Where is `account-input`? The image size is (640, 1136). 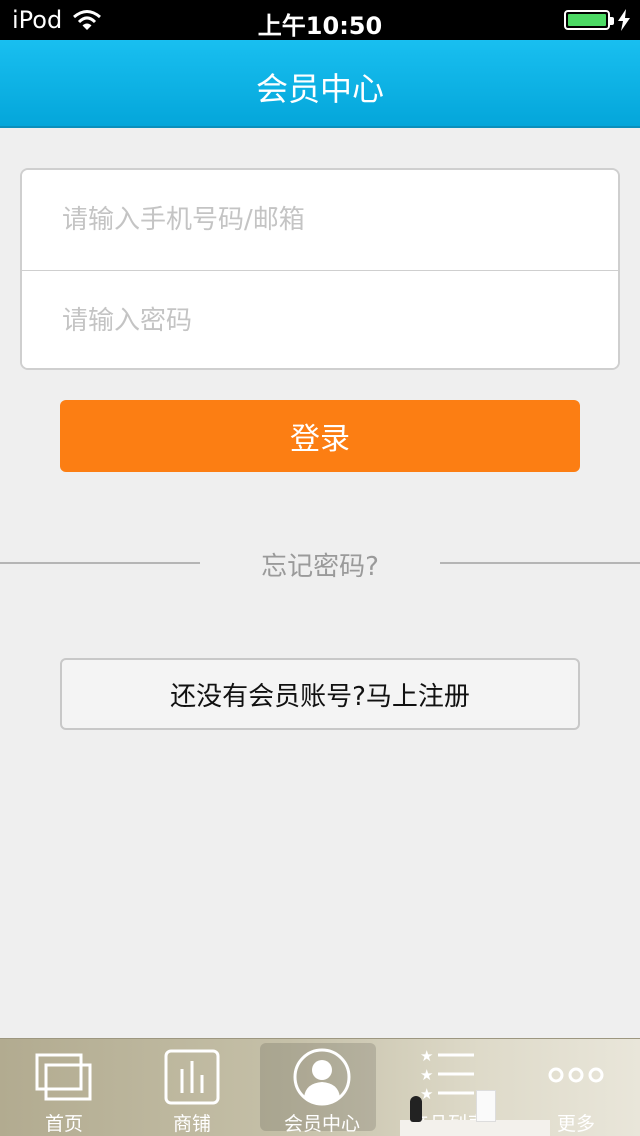 account-input is located at coordinates (320, 220).